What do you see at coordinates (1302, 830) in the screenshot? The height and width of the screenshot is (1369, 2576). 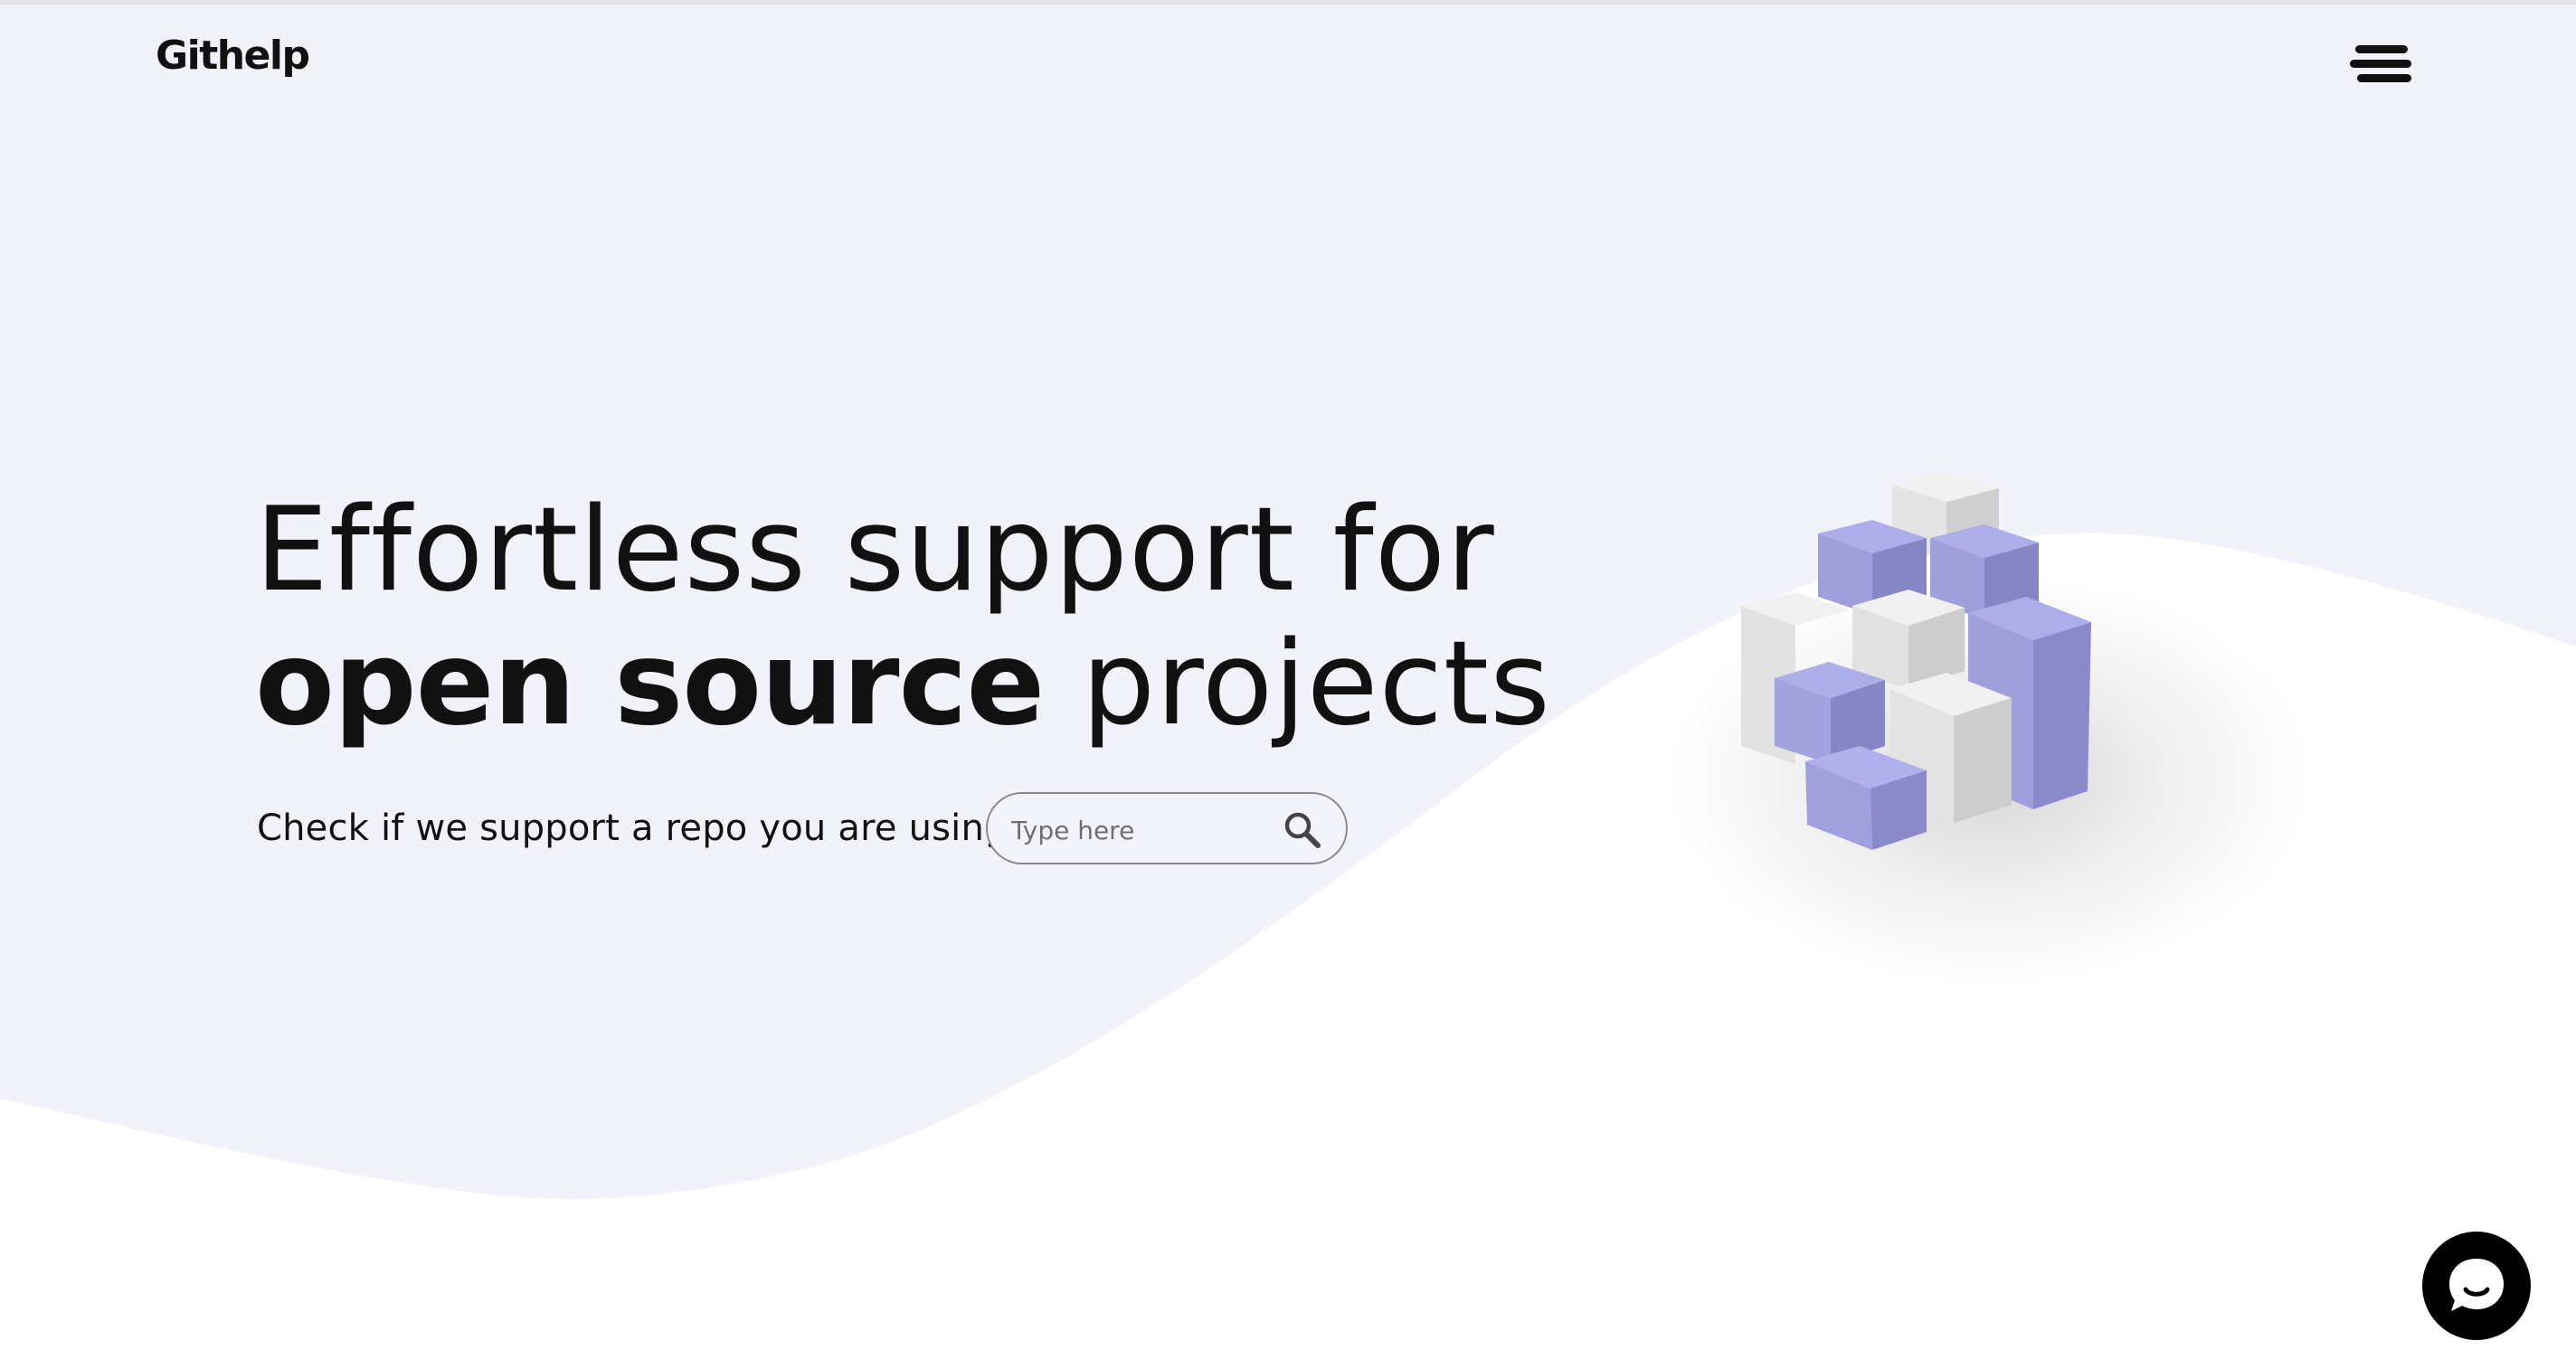 I see `search-icon` at bounding box center [1302, 830].